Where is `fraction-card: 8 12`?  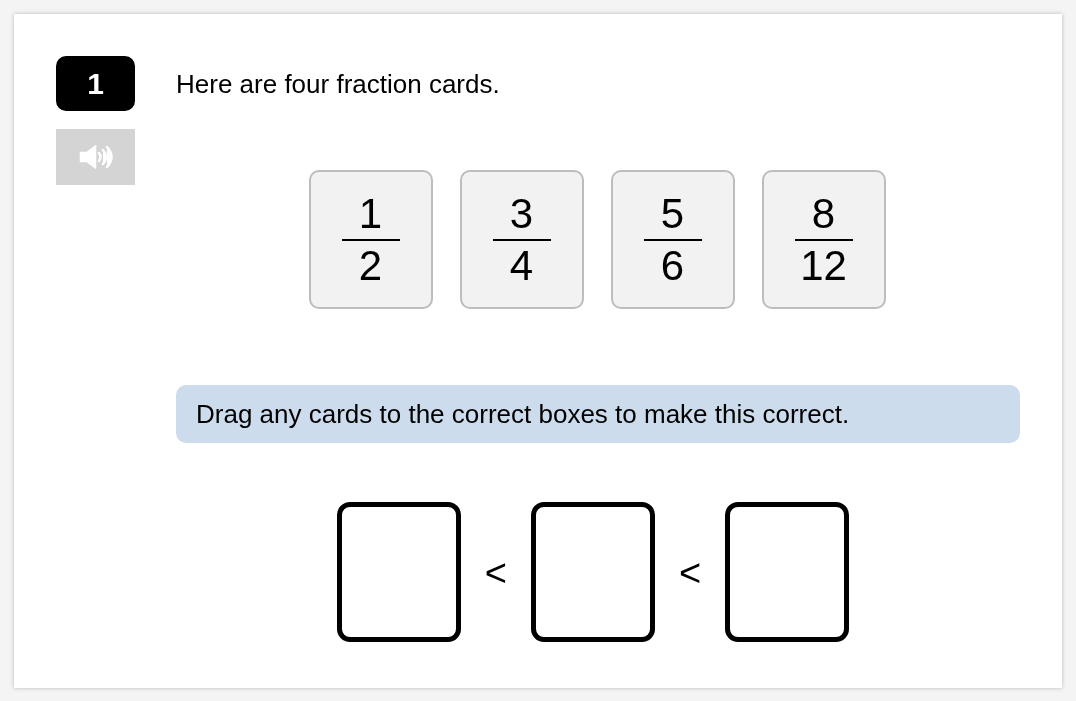
fraction-card: 8 12 is located at coordinates (823, 239).